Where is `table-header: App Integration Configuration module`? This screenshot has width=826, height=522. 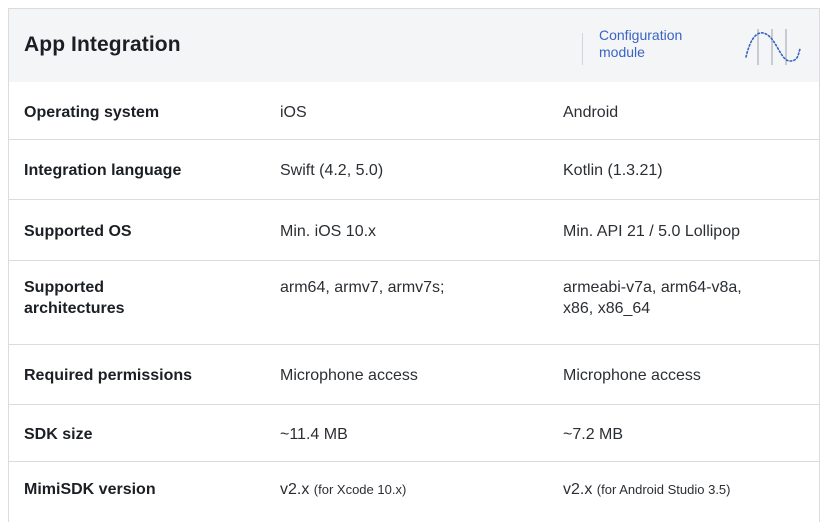 table-header: App Integration Configuration module is located at coordinates (414, 45).